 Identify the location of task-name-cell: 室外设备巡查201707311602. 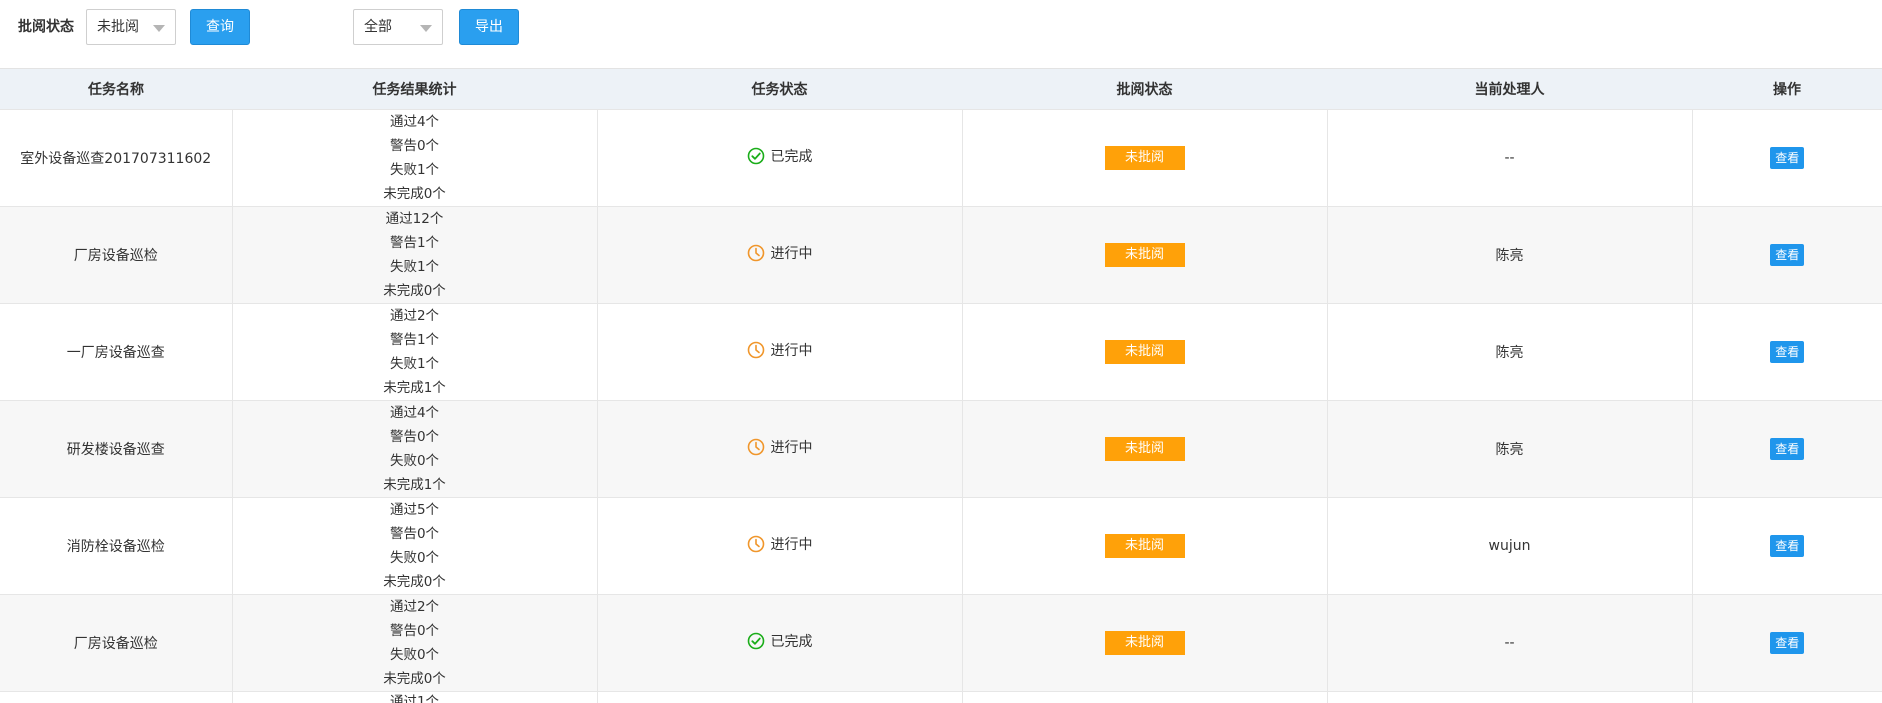
(116, 158).